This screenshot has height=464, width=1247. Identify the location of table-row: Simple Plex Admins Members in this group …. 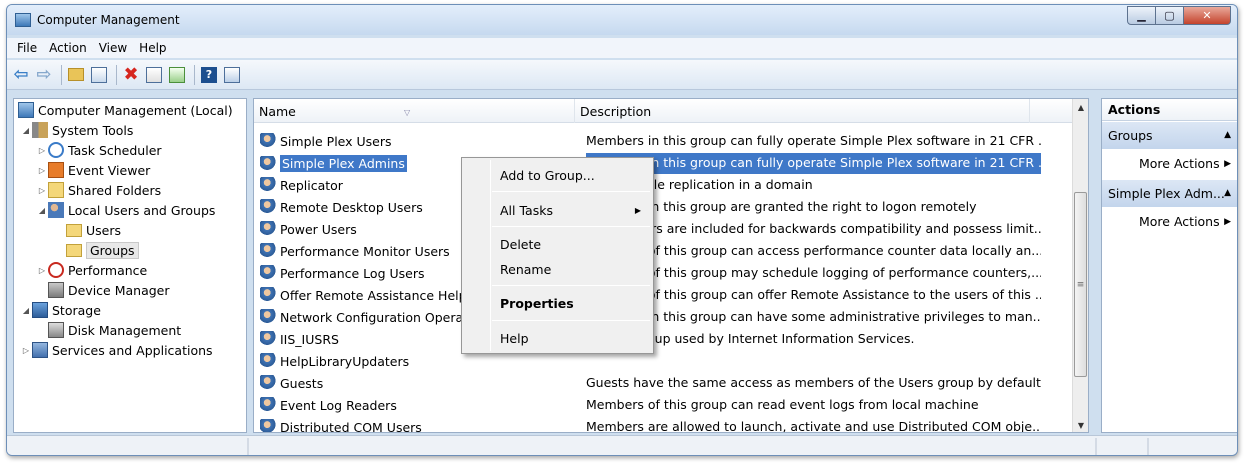
(664, 163).